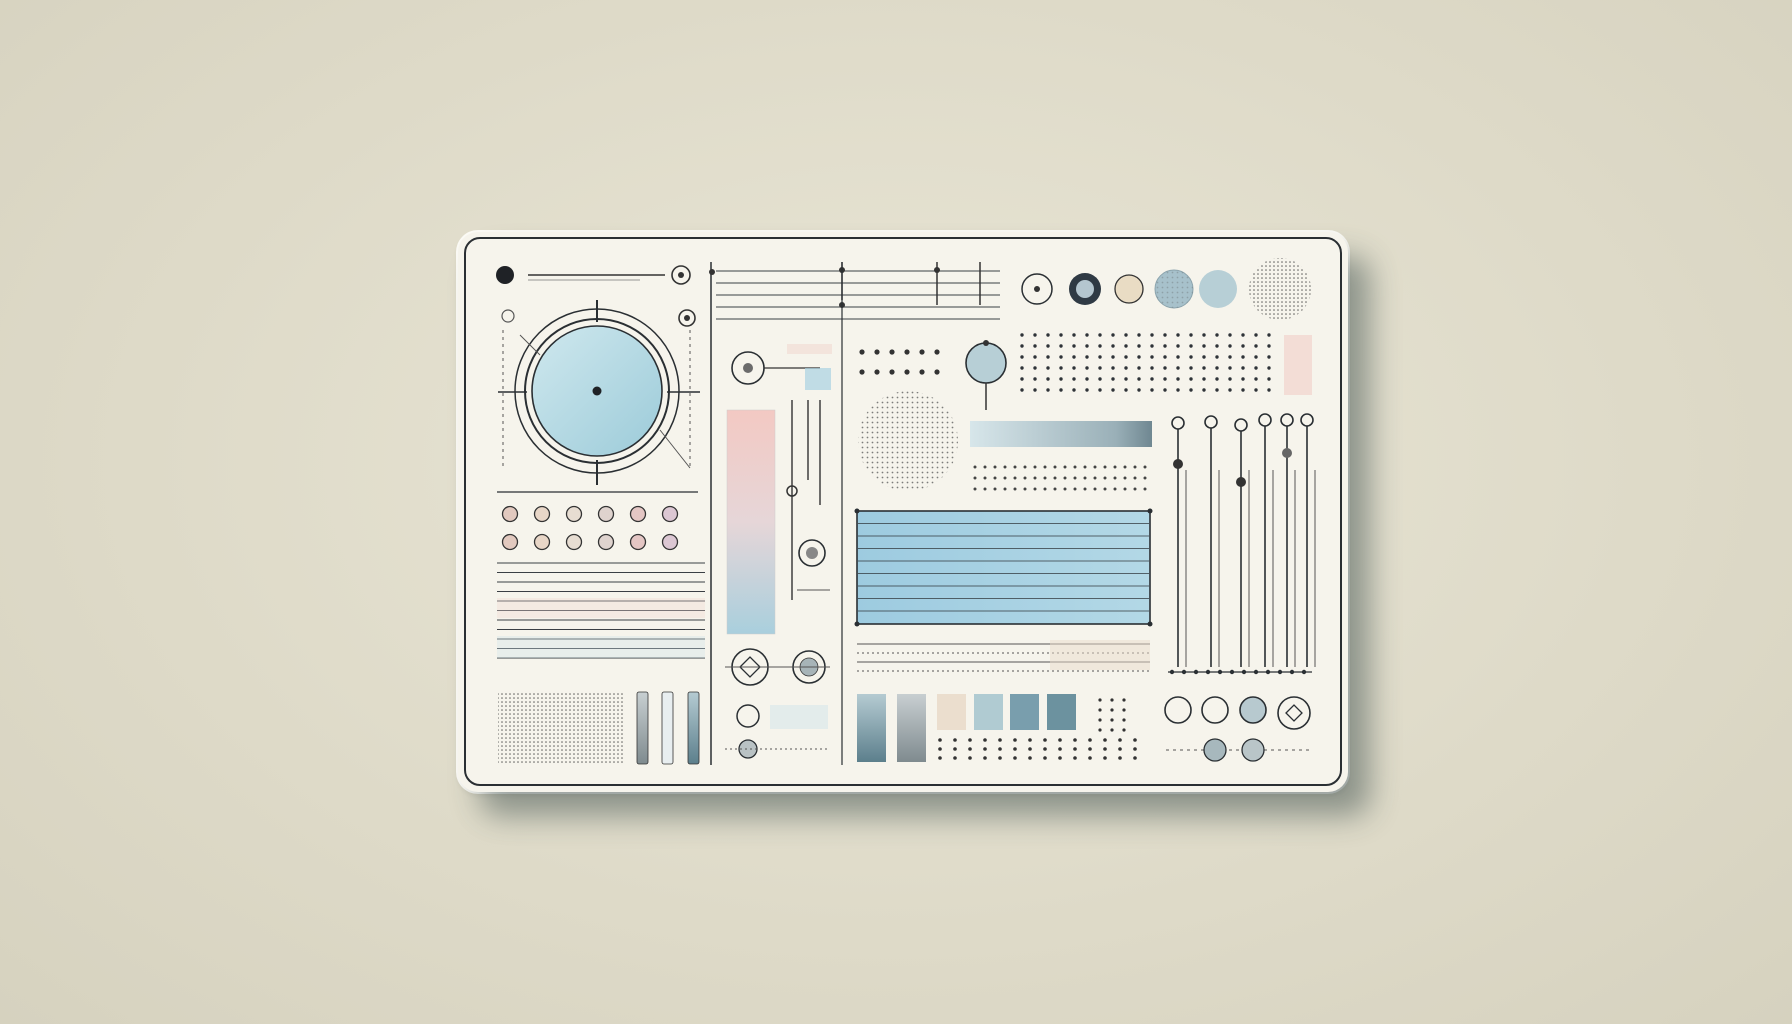 The height and width of the screenshot is (1024, 1792). Describe the element at coordinates (599, 392) in the screenshot. I see `dial-icon` at that location.